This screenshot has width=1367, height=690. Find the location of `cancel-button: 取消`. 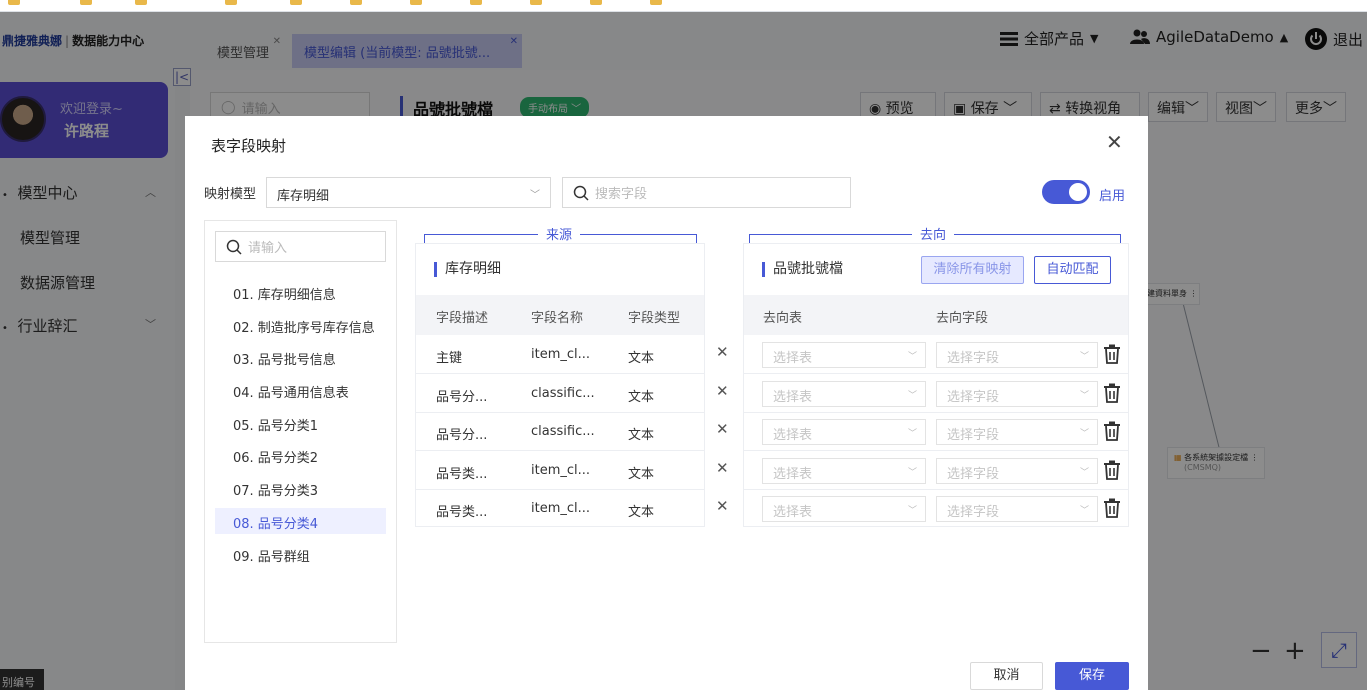

cancel-button: 取消 is located at coordinates (1006, 676).